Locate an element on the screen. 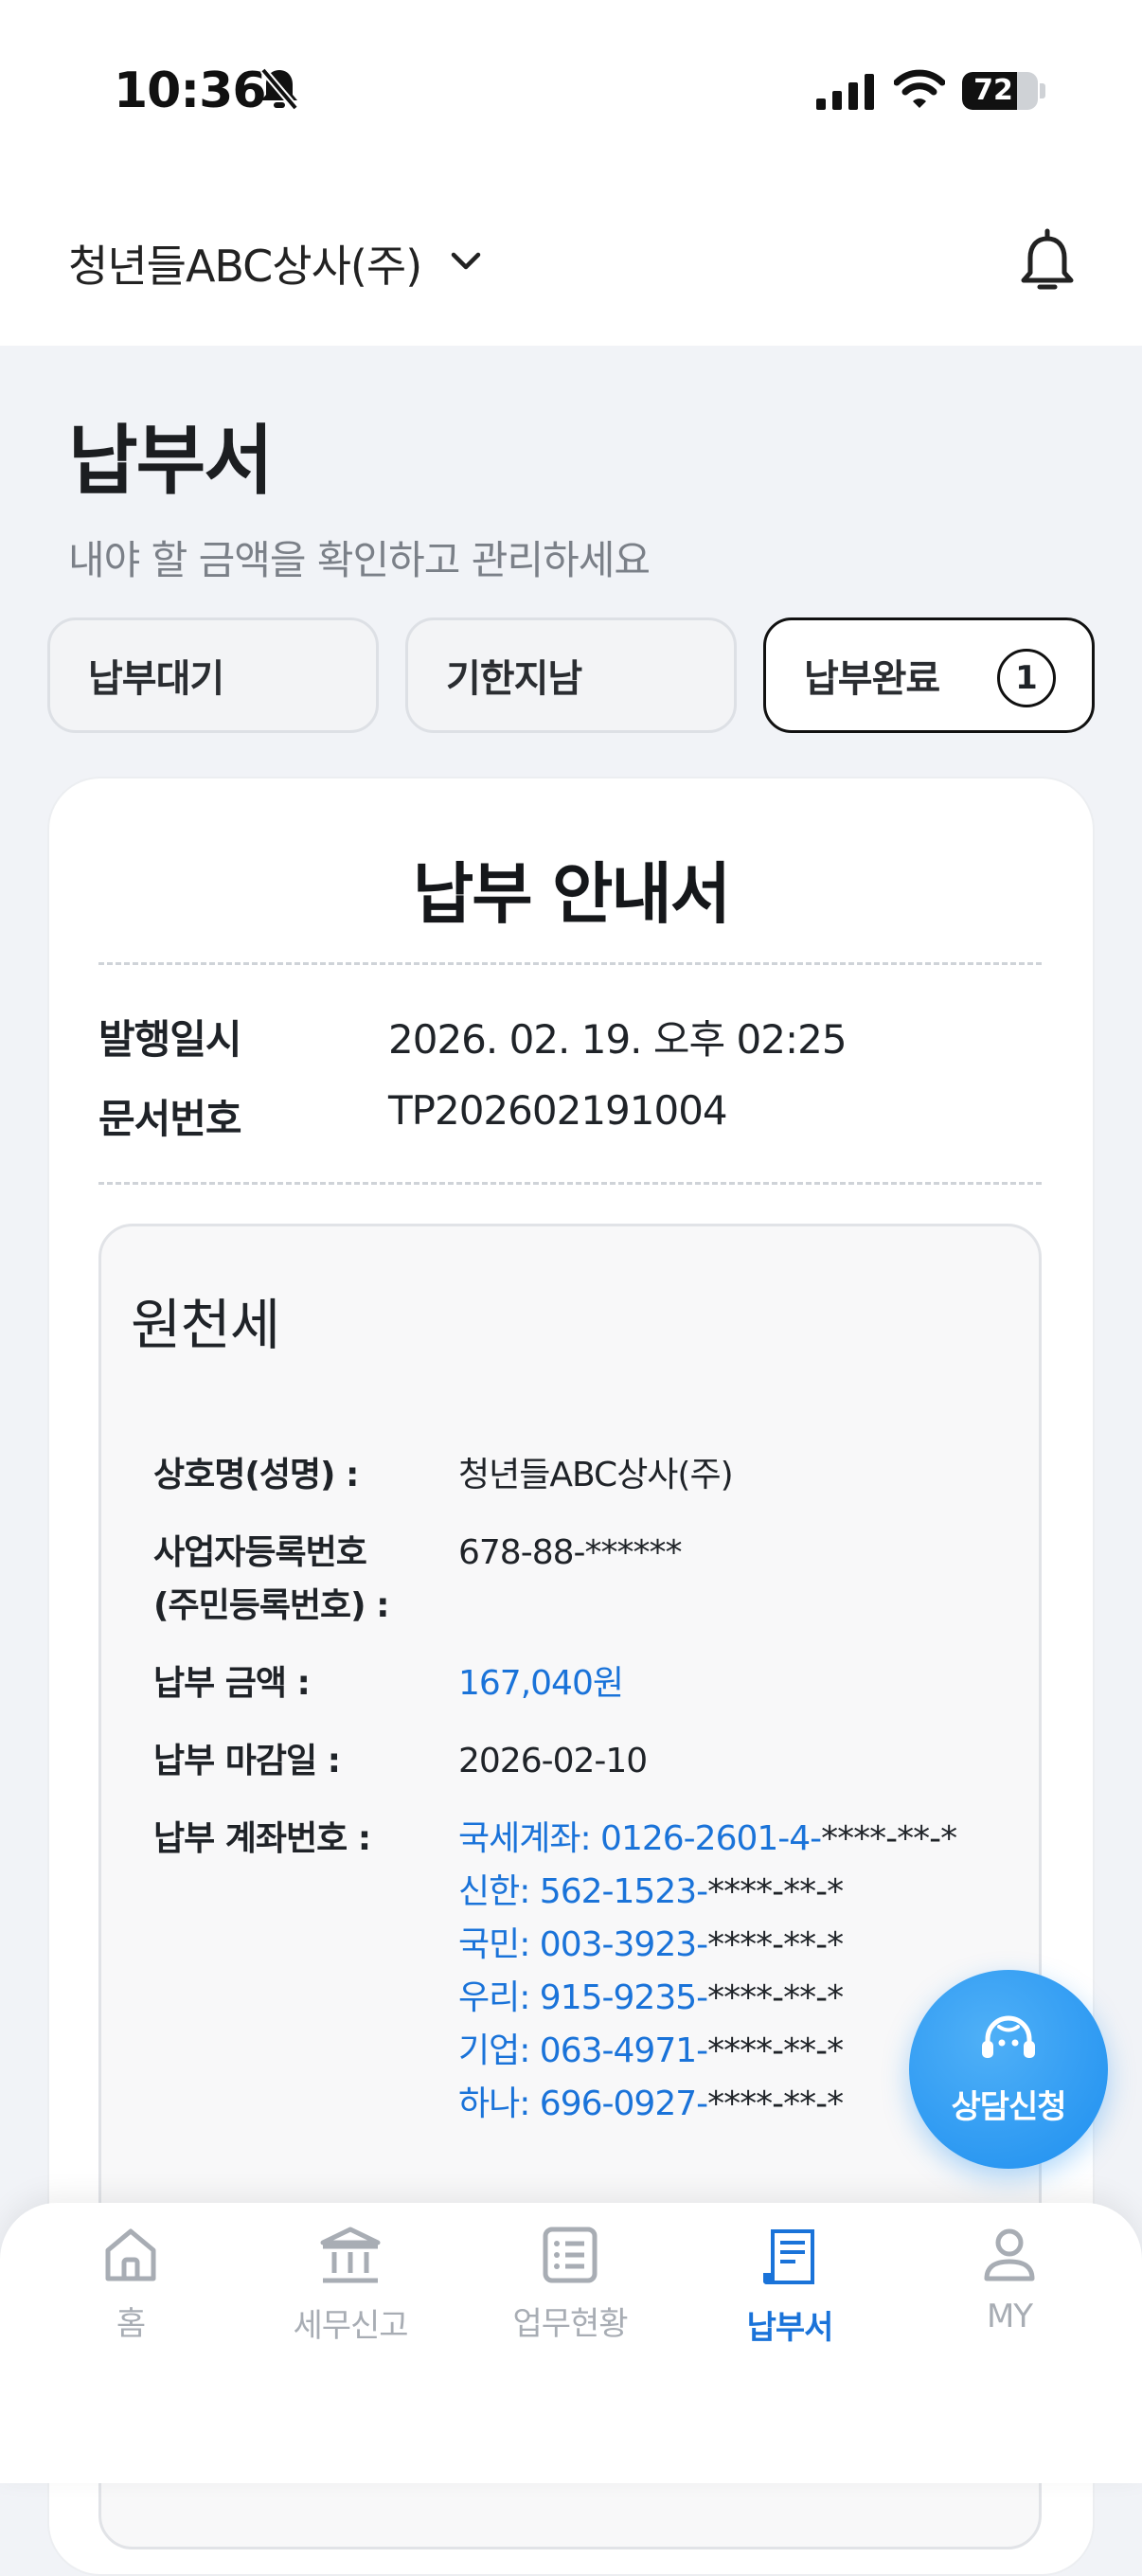 The height and width of the screenshot is (2576, 1142). nav-home: 홈 is located at coordinates (130, 2292).